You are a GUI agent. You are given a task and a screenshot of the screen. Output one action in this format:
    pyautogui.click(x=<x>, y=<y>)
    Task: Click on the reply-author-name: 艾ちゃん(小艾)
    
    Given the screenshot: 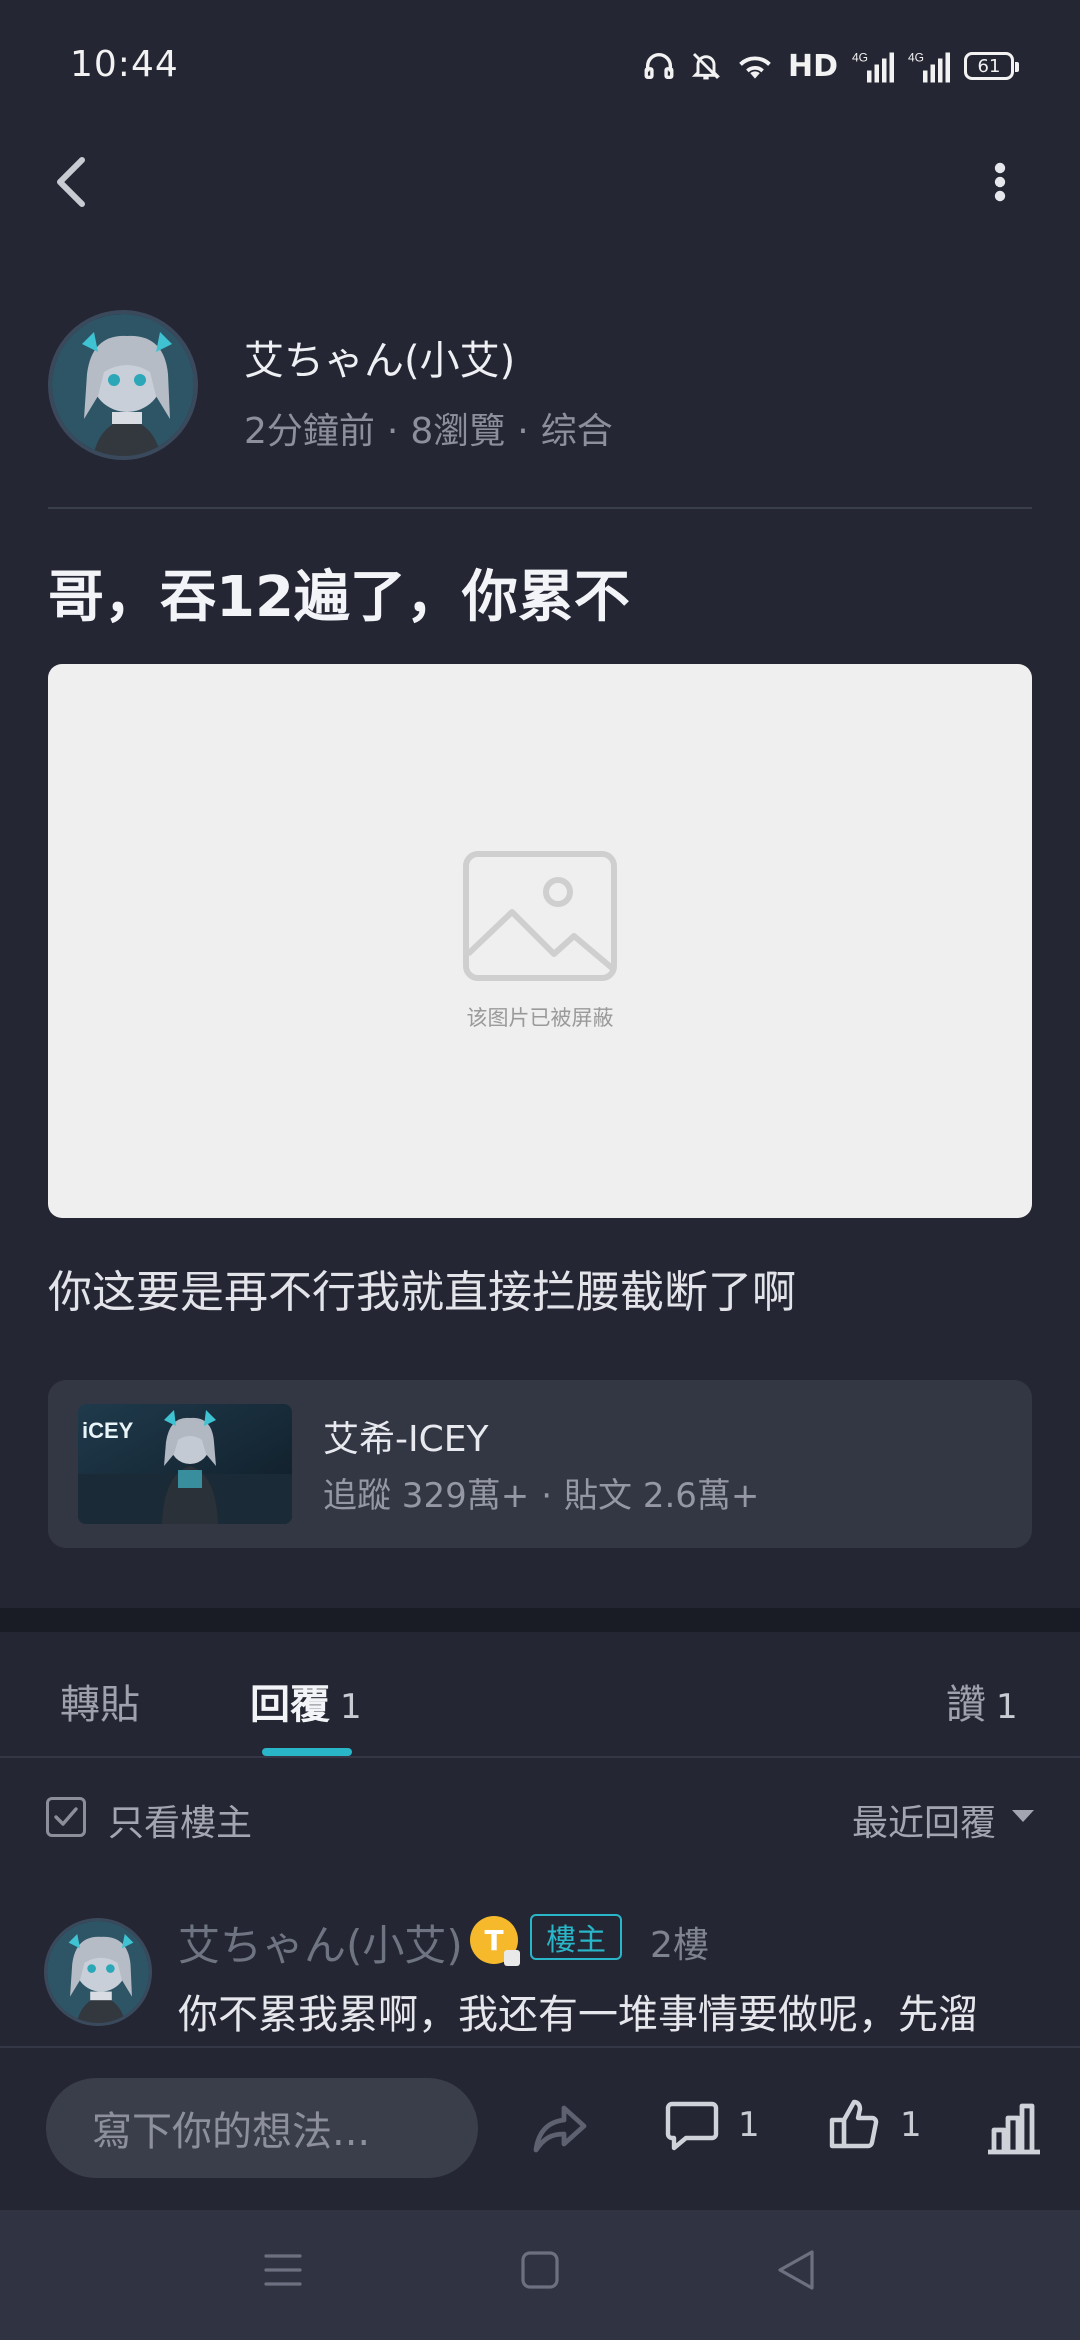 What is the action you would take?
    pyautogui.click(x=320, y=1942)
    